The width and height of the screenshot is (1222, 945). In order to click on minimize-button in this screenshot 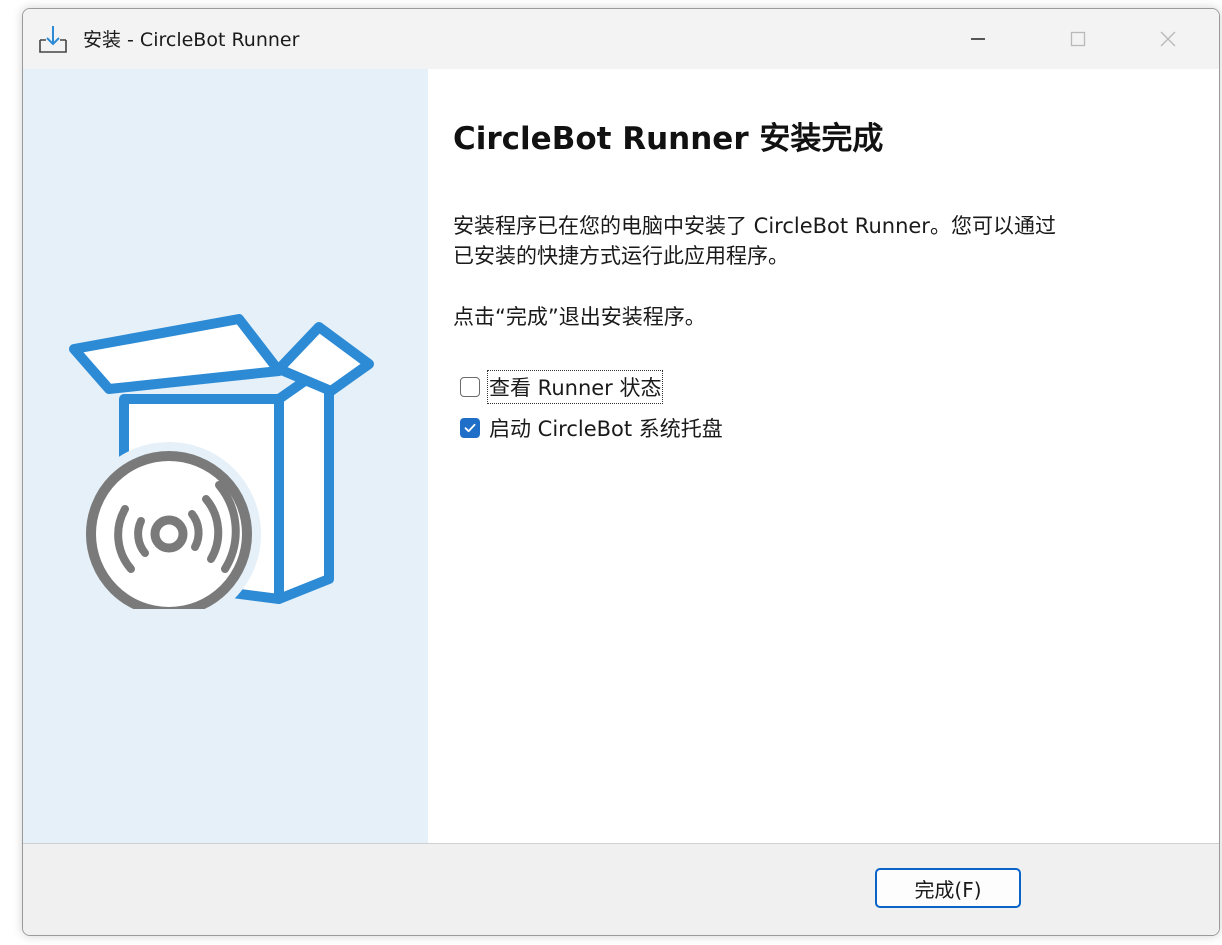, I will do `click(978, 39)`.